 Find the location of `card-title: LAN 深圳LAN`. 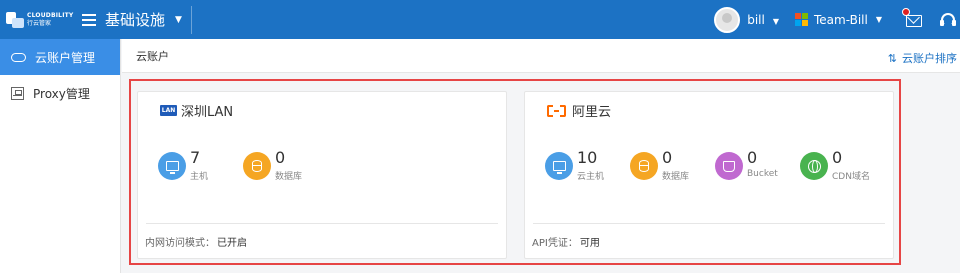

card-title: LAN 深圳LAN is located at coordinates (196, 110).